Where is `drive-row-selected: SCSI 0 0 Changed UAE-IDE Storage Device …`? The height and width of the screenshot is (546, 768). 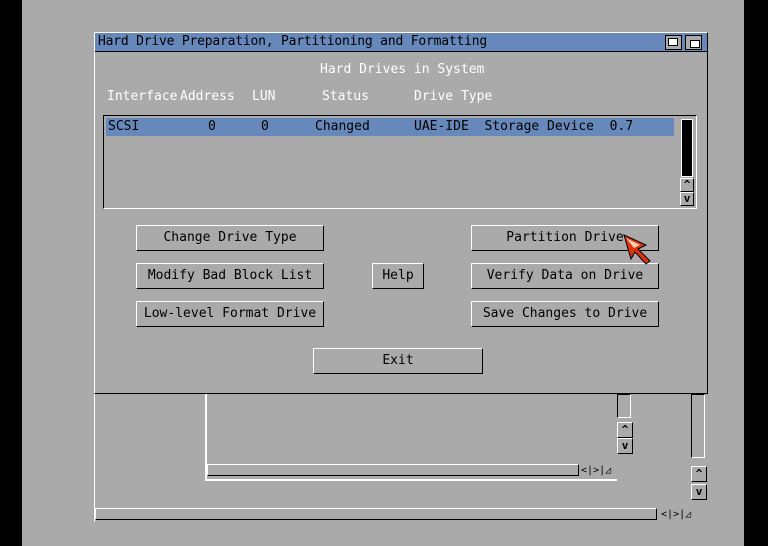 drive-row-selected: SCSI 0 0 Changed UAE-IDE Storage Device … is located at coordinates (390, 127).